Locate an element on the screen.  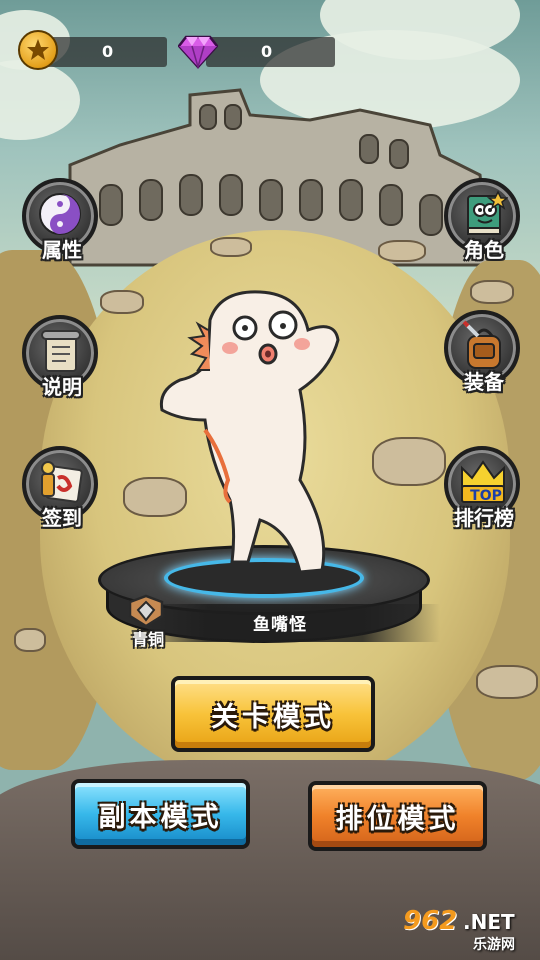
checkin-button: 签到 is located at coordinates (62, 496).